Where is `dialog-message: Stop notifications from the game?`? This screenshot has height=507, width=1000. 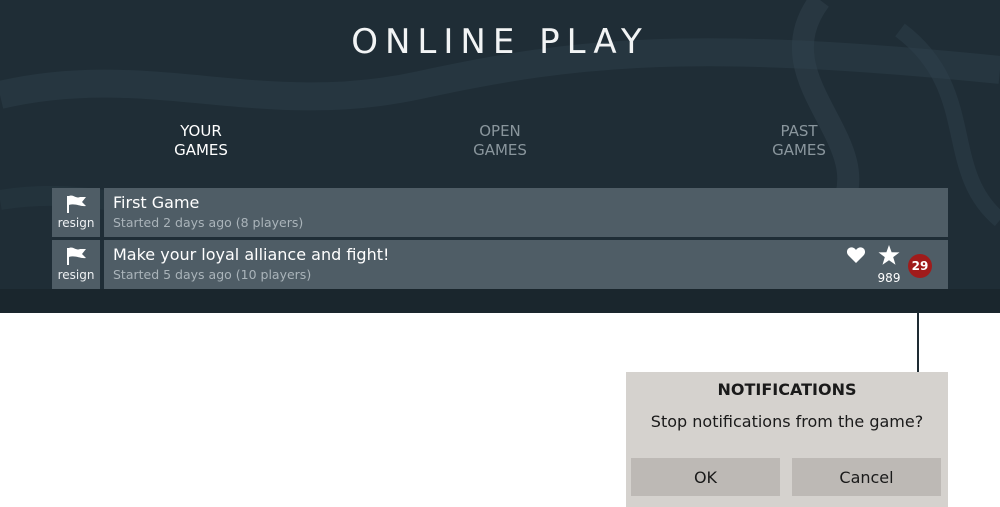
dialog-message: Stop notifications from the game? is located at coordinates (787, 421).